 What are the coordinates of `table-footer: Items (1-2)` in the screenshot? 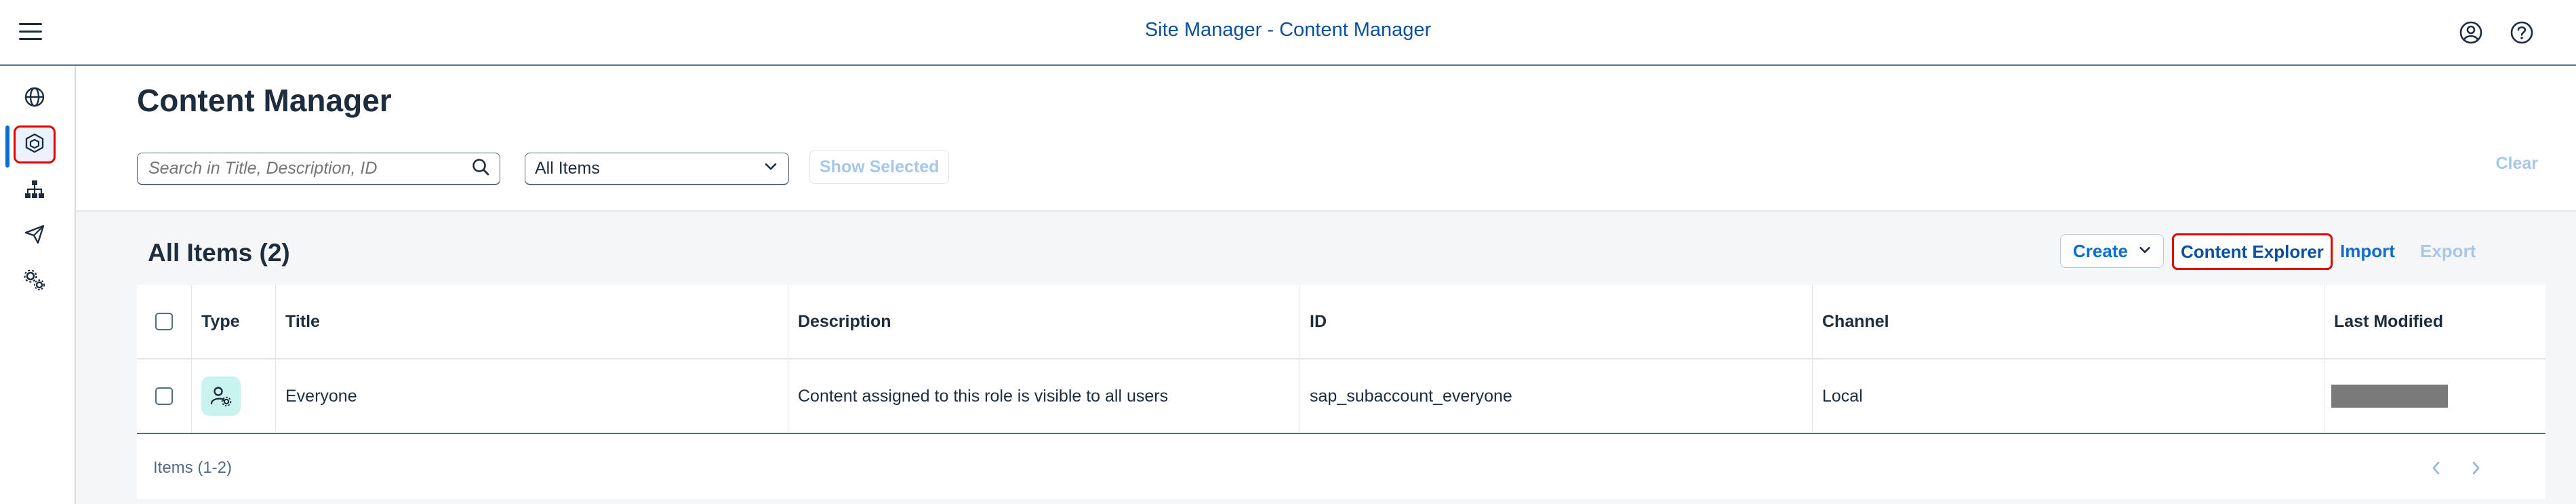 It's located at (1341, 467).